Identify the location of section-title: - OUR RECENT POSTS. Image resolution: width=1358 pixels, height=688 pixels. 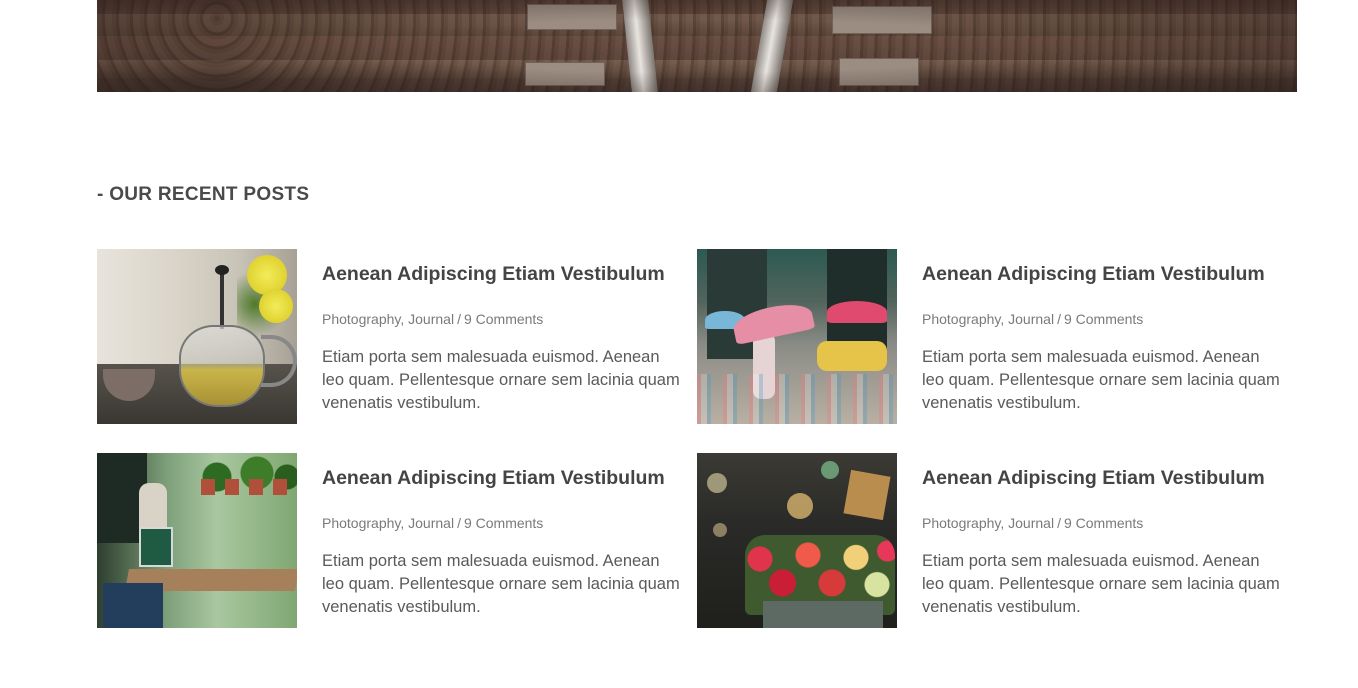
(203, 194).